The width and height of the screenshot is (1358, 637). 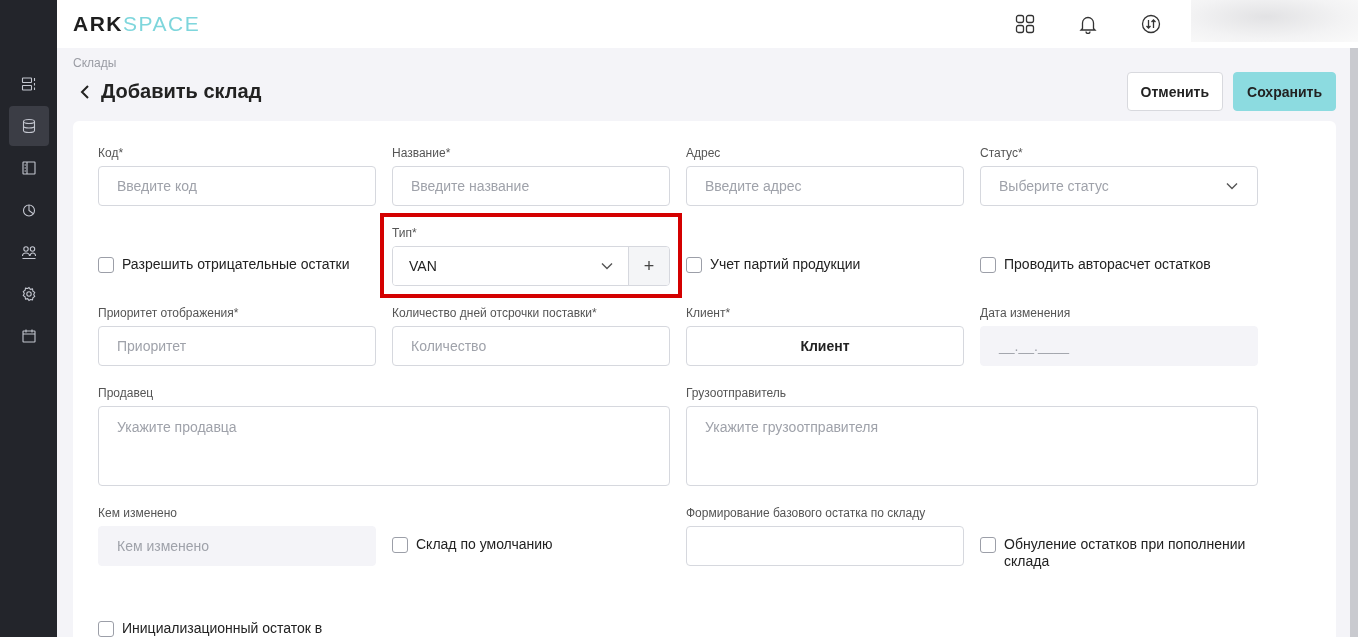 What do you see at coordinates (237, 546) in the screenshot?
I see `input-field: Кем изменено` at bounding box center [237, 546].